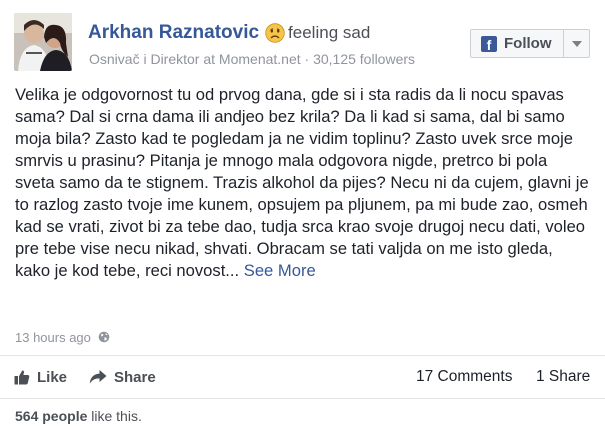 The image size is (605, 433). I want to click on share-button: Share, so click(122, 377).